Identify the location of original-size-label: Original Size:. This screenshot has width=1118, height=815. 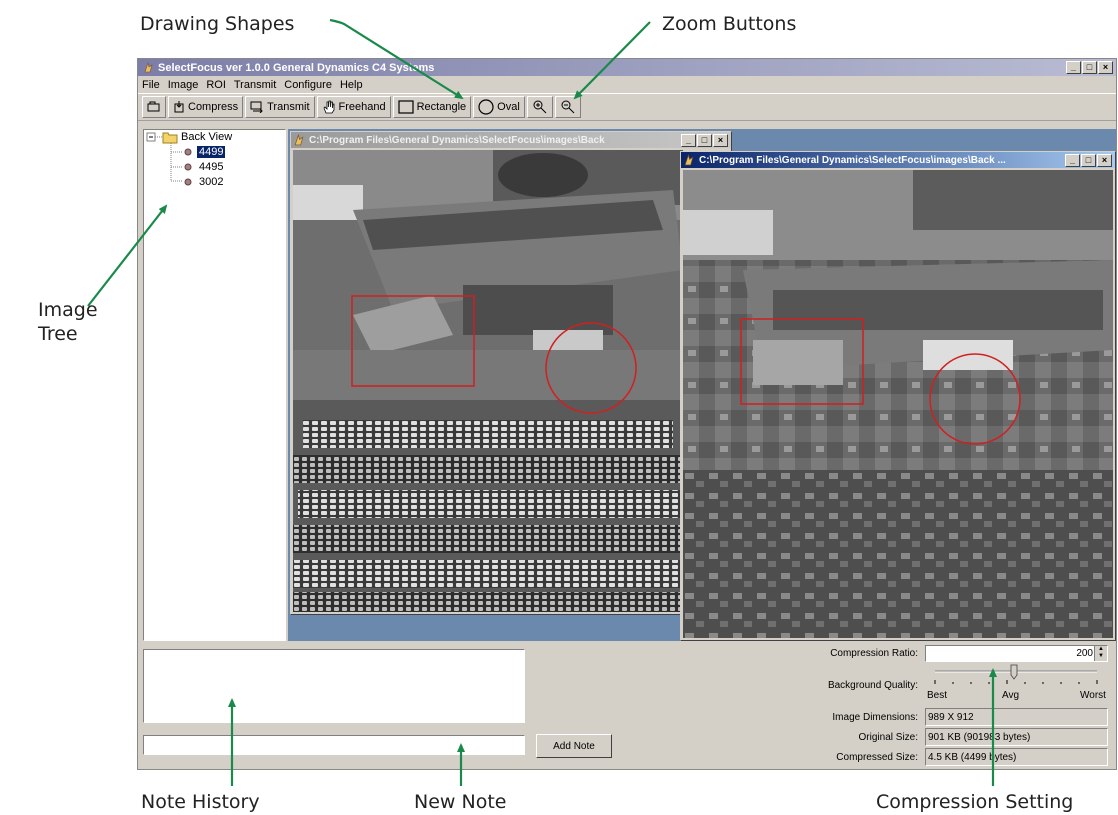
(888, 737).